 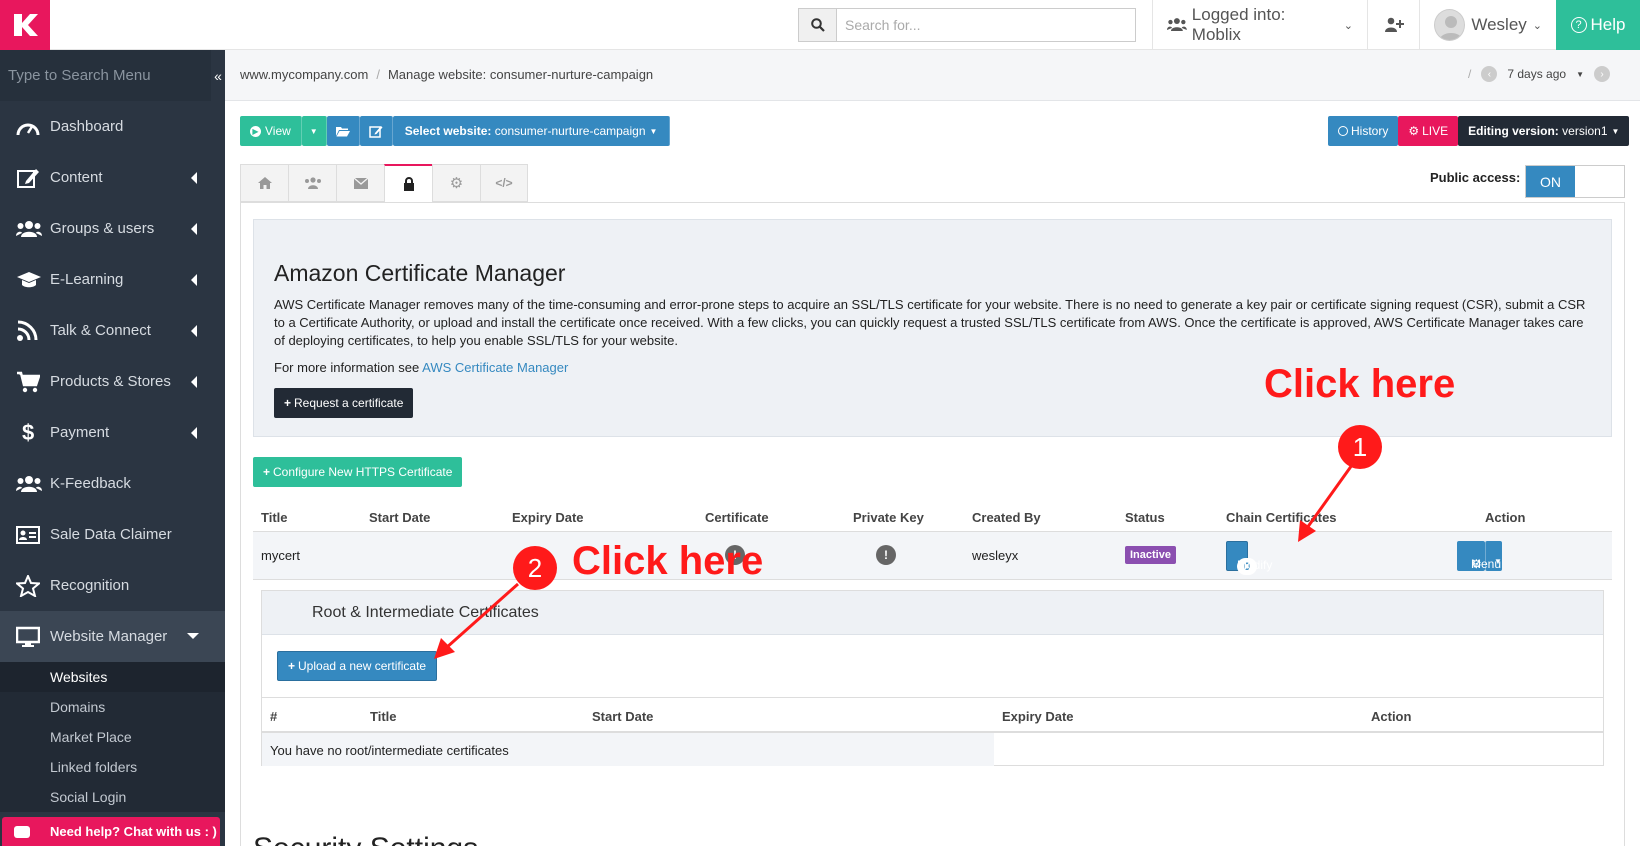 I want to click on editing-version-dropdown: Editing version: version1 ▼, so click(x=1544, y=131).